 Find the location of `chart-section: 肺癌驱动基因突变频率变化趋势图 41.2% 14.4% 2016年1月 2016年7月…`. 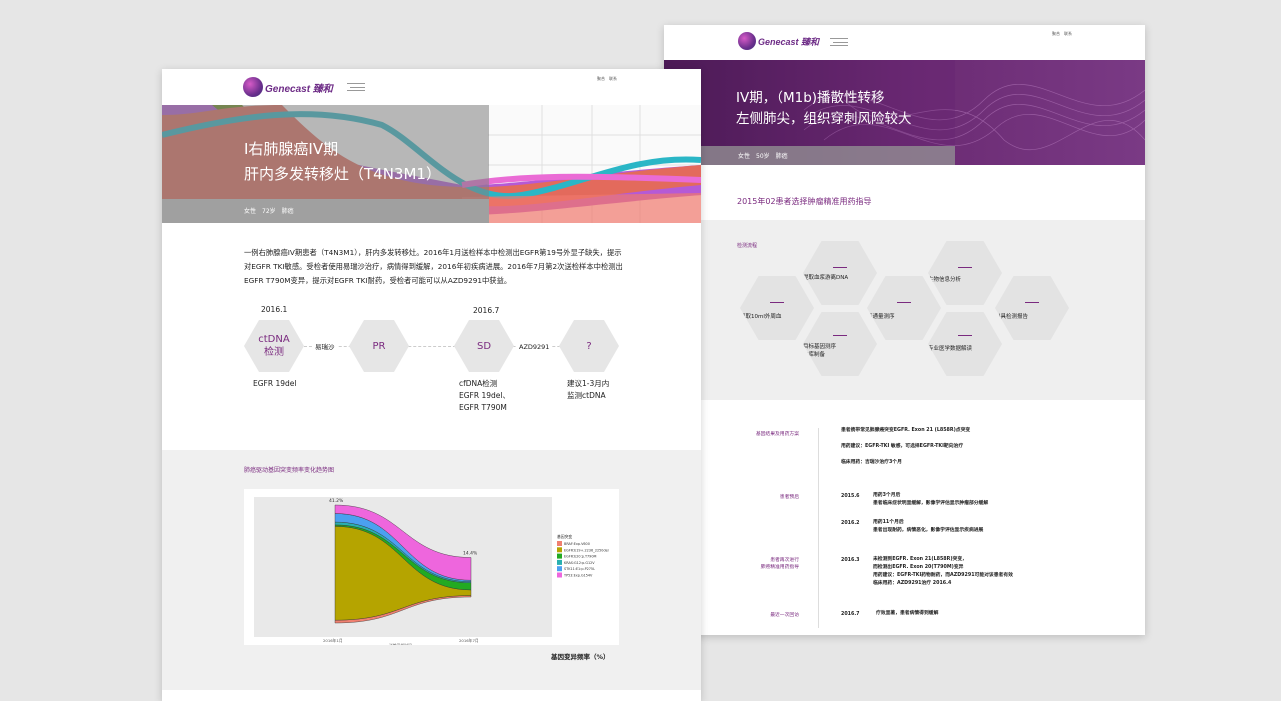

chart-section: 肺癌驱动基因突变频率变化趋势图 41.2% 14.4% 2016年1月 2016年7月… is located at coordinates (431, 570).